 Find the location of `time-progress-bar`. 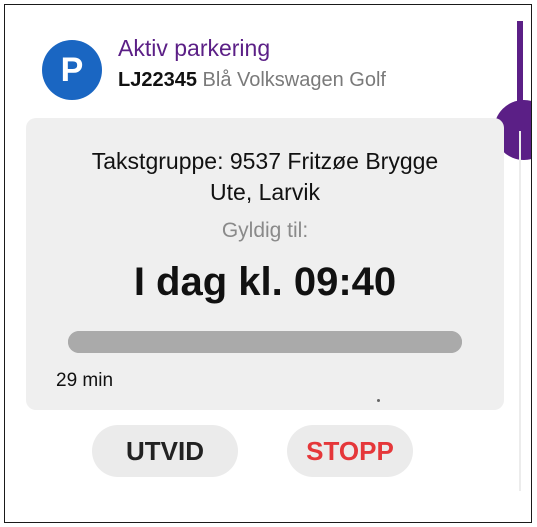

time-progress-bar is located at coordinates (265, 342).